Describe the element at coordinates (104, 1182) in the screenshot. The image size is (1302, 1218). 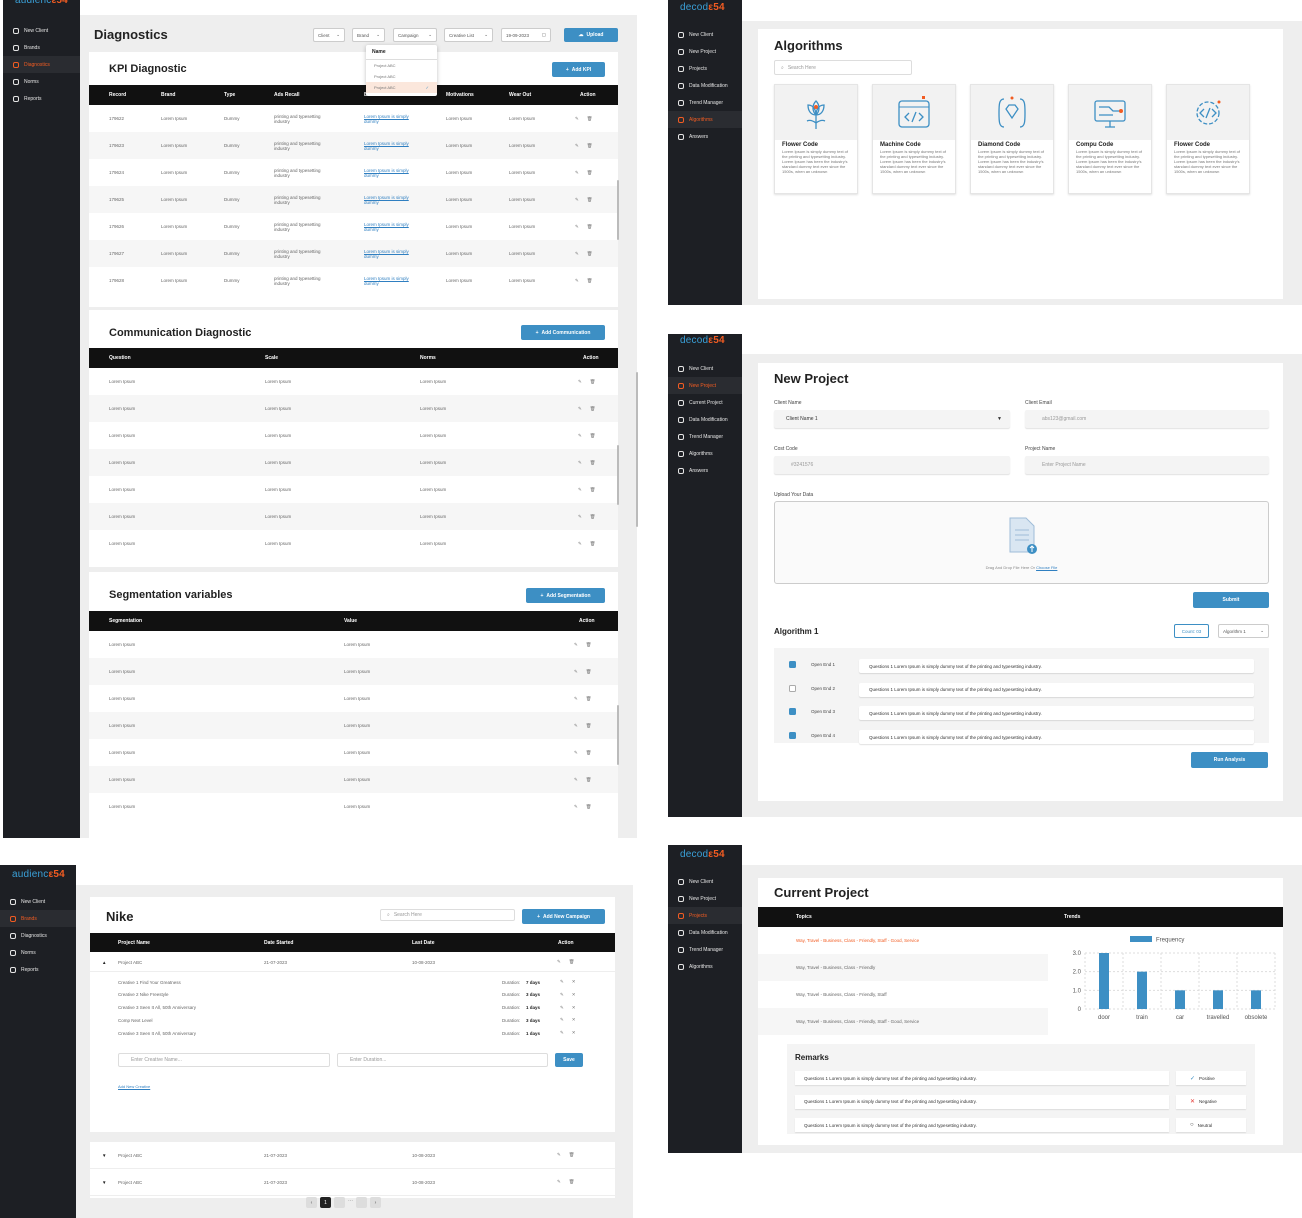
I see `expand-icon: ▼` at that location.